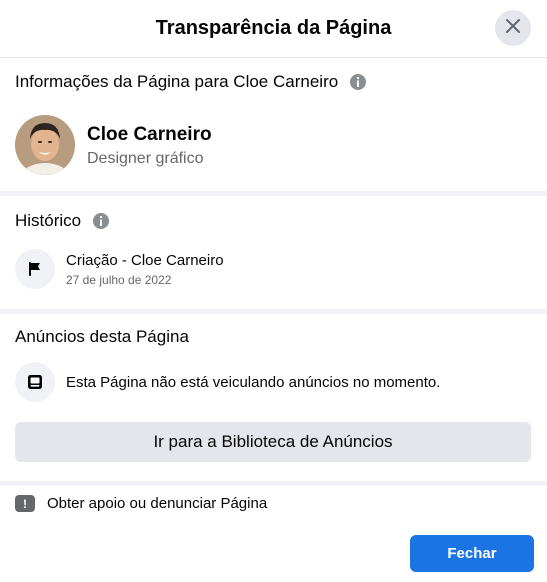  Describe the element at coordinates (273, 442) in the screenshot. I see `ads-library-button: Ir para a Biblioteca de Anúncios` at that location.